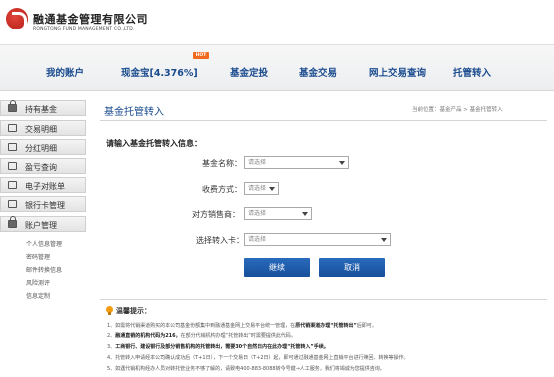 The height and width of the screenshot is (377, 554). I want to click on fee-method-value: 请选择, so click(257, 188).